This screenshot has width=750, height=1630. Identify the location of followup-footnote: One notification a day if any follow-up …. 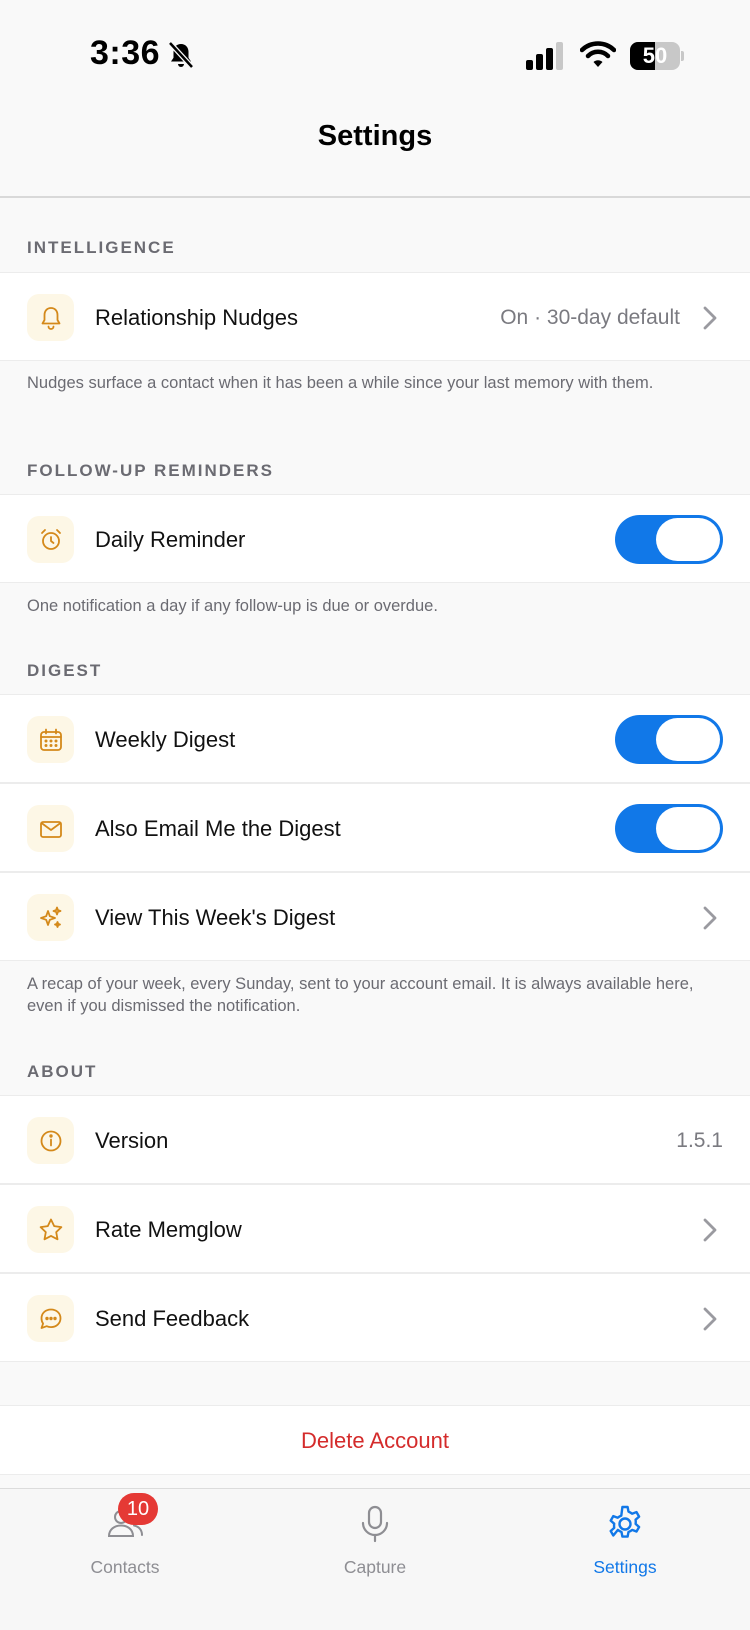
(232, 606).